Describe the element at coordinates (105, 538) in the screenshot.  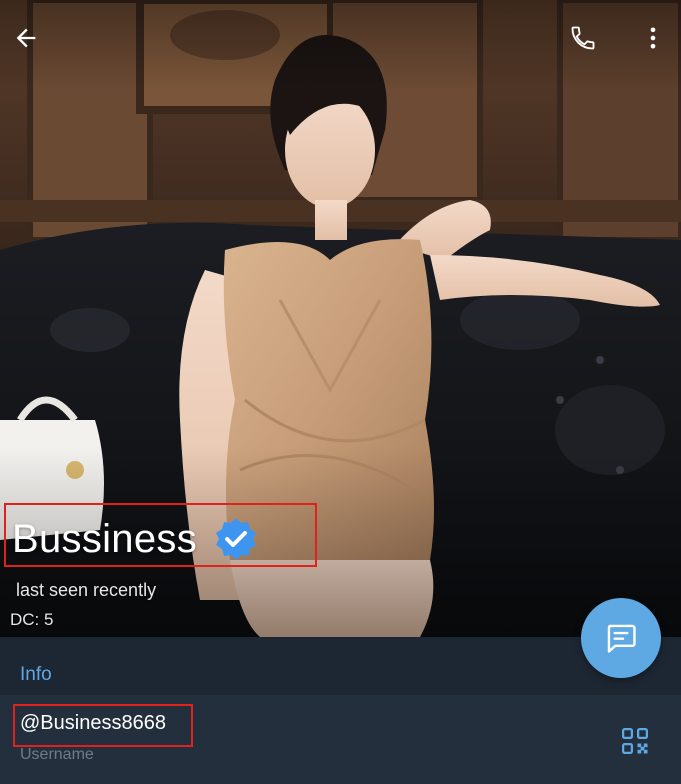
I see `profile-name: Bussiness` at that location.